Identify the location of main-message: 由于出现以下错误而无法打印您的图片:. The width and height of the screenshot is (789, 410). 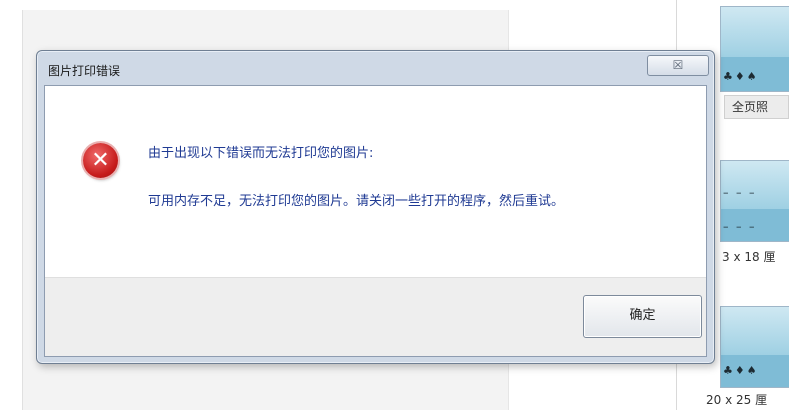
(261, 153).